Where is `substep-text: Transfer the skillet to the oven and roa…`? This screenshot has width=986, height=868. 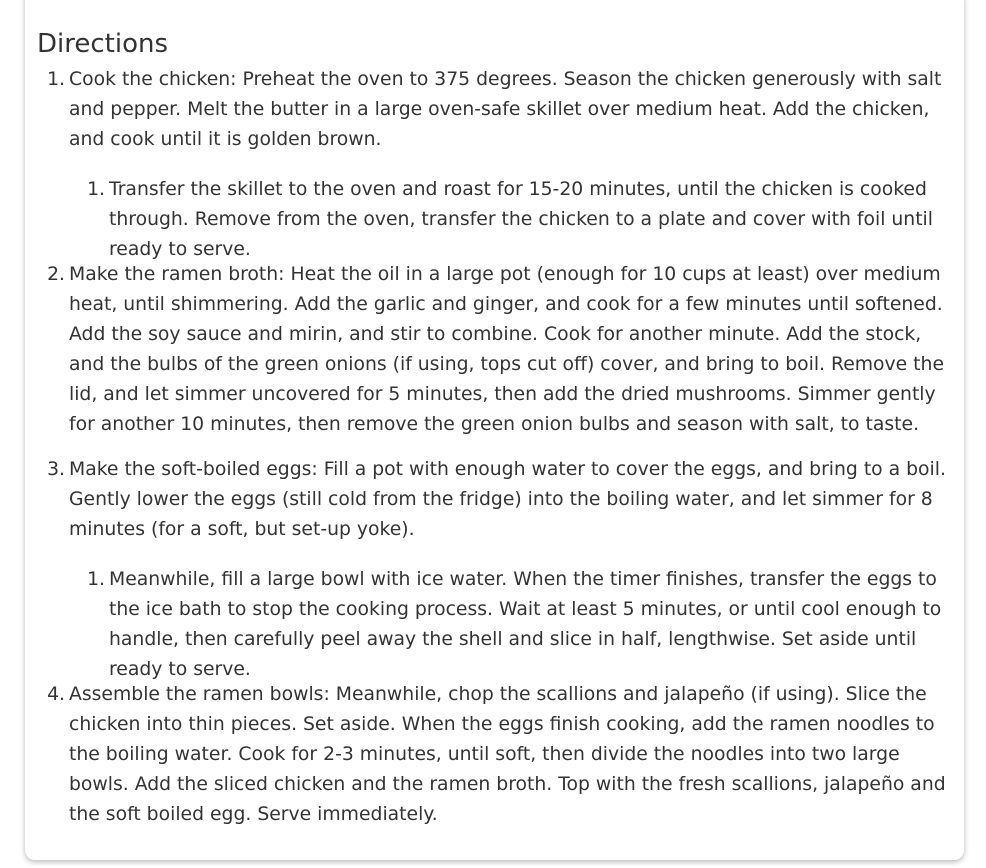 substep-text: Transfer the skillet to the oven and roa… is located at coordinates (521, 219).